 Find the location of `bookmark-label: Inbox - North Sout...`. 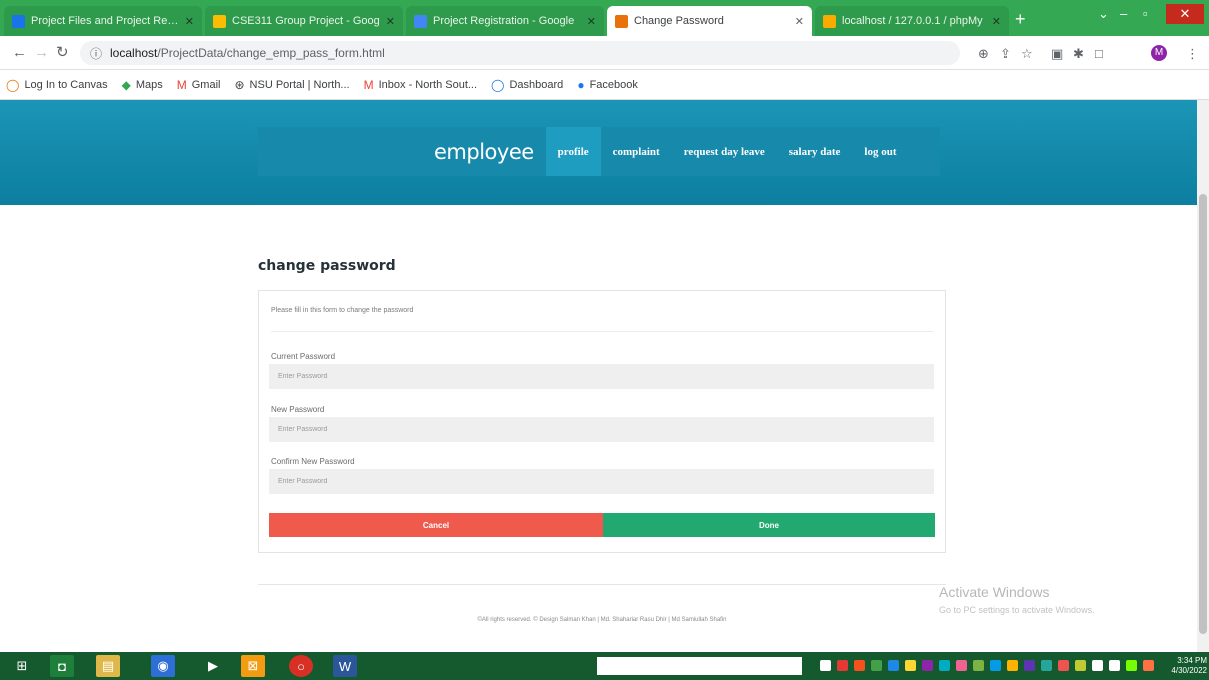

bookmark-label: Inbox - North Sout... is located at coordinates (428, 84).